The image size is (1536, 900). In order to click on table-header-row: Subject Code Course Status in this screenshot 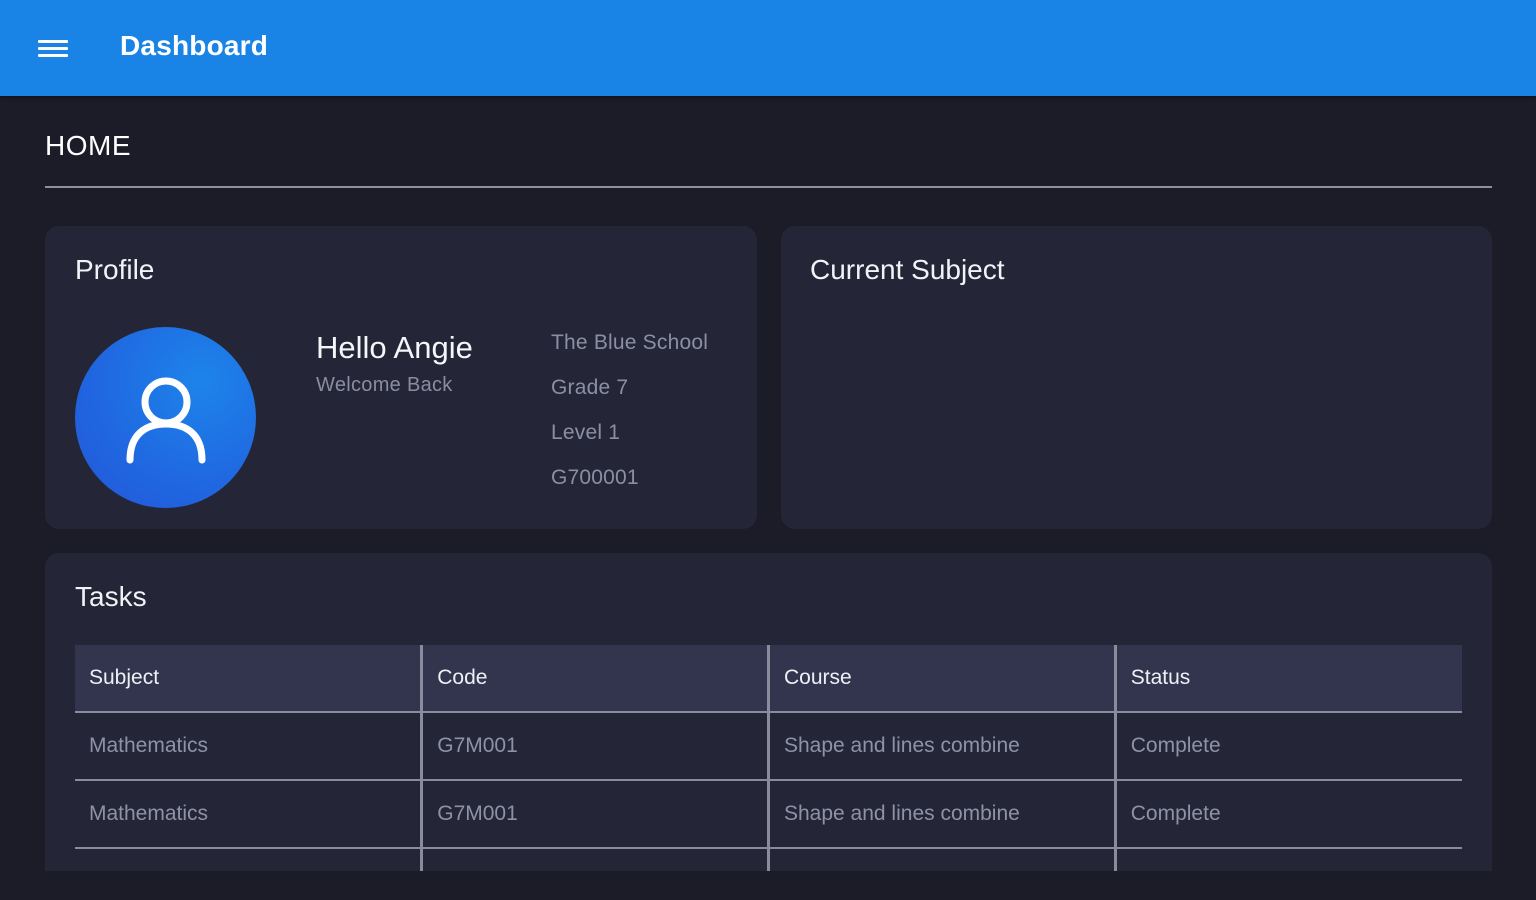, I will do `click(768, 679)`.